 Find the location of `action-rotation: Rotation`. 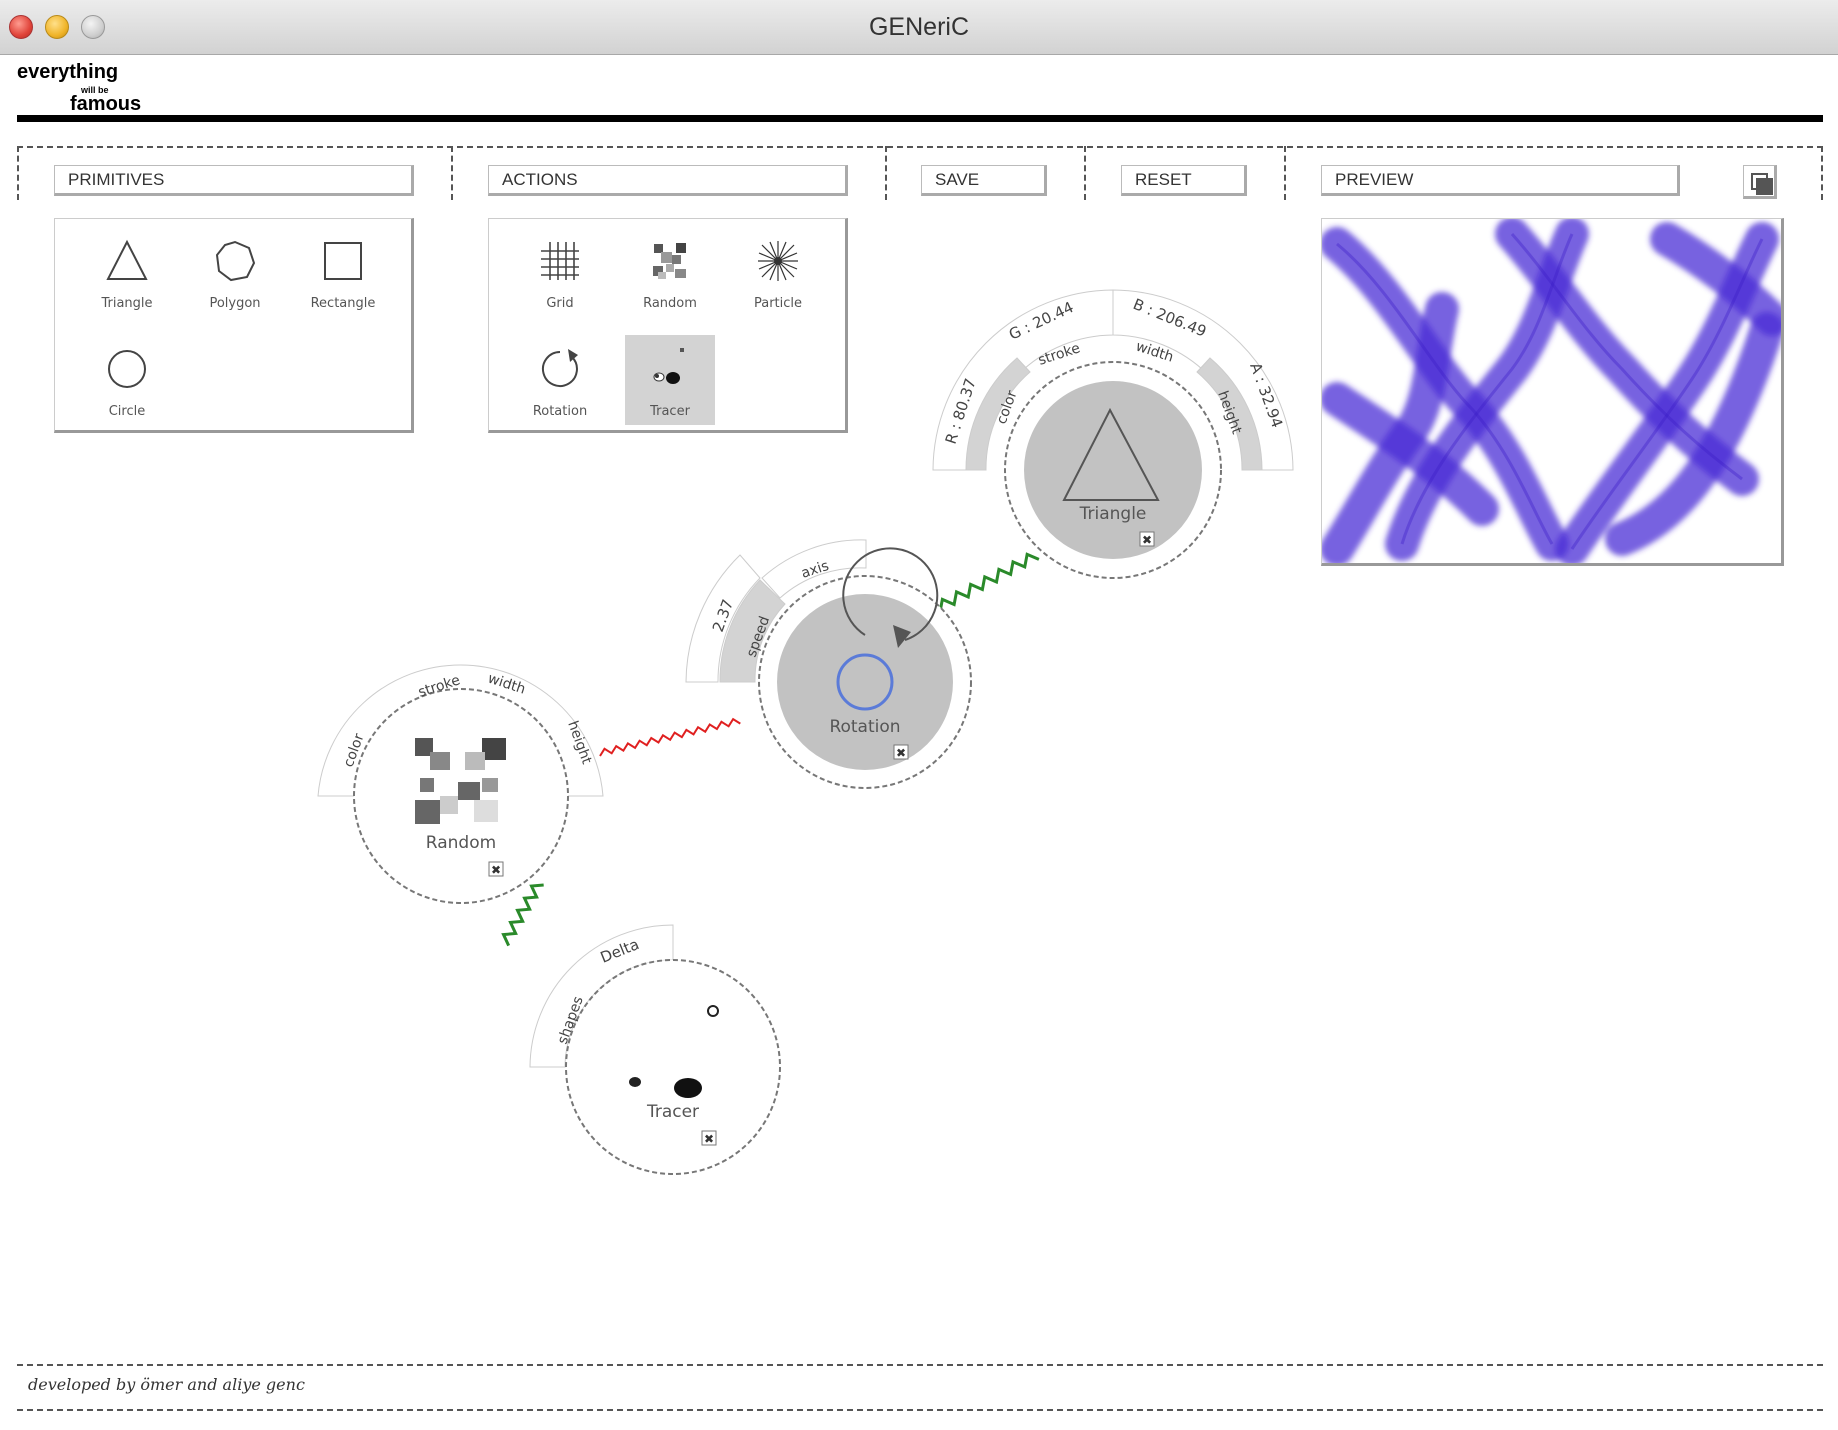

action-rotation: Rotation is located at coordinates (560, 380).